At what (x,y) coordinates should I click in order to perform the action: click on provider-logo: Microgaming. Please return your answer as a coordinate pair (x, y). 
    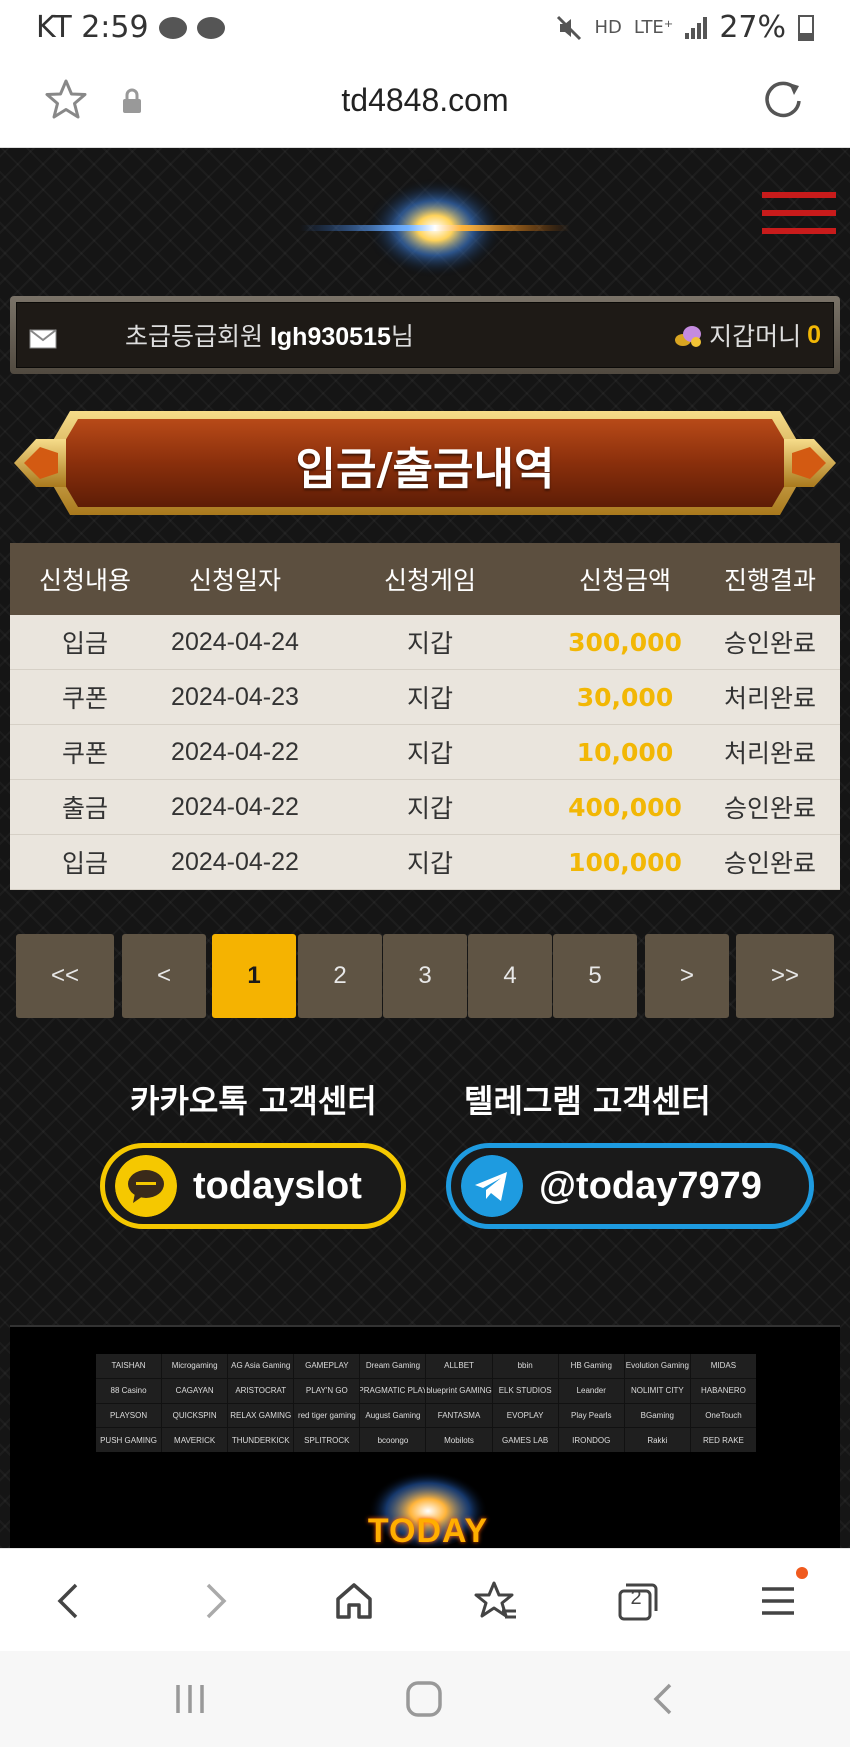
    Looking at the image, I should click on (195, 1366).